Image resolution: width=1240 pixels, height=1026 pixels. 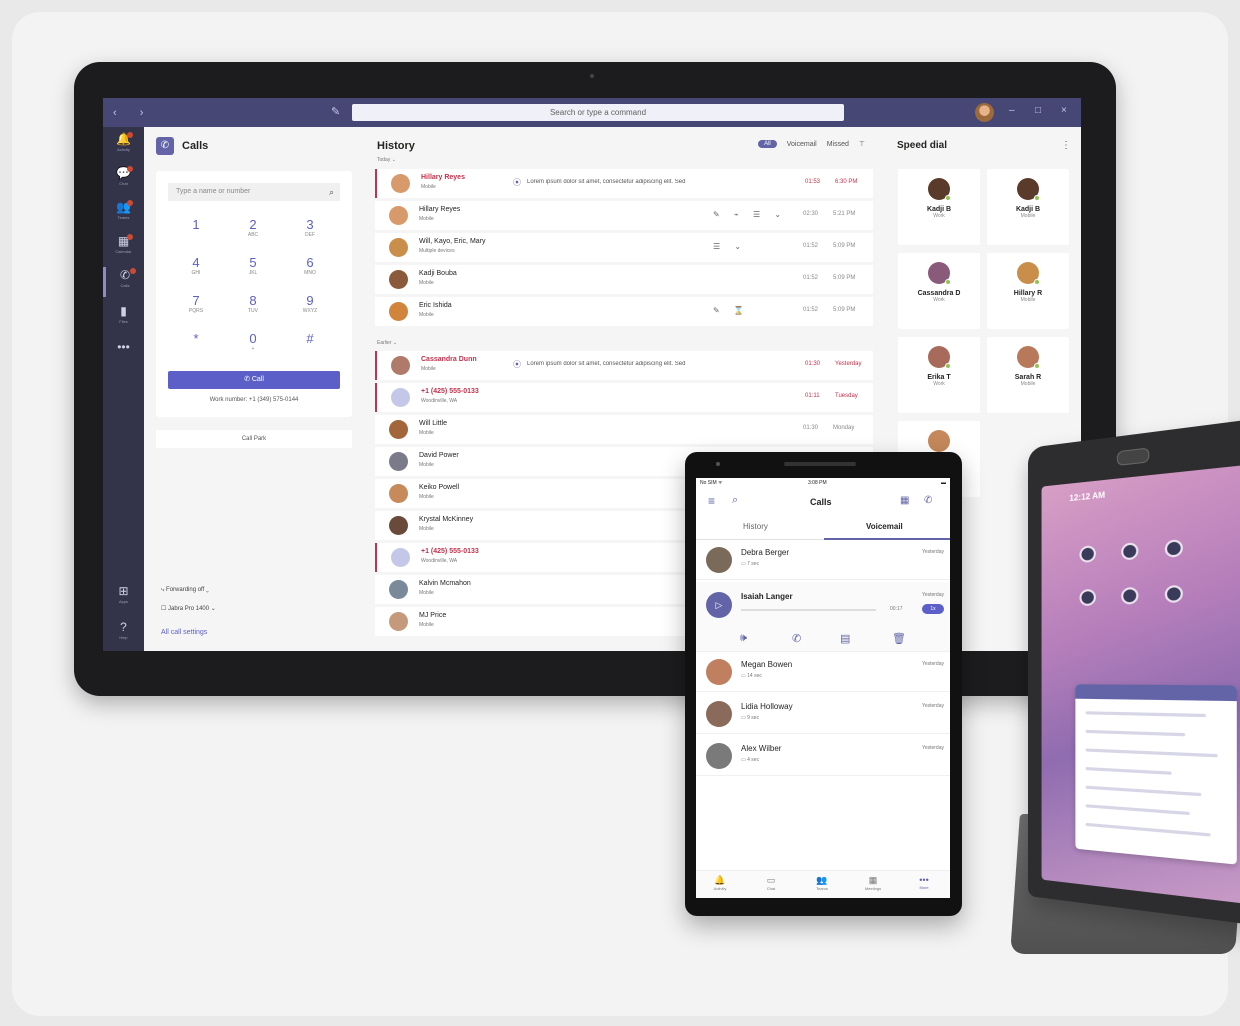 I want to click on mobile-nav-icon: •••, so click(x=924, y=880).